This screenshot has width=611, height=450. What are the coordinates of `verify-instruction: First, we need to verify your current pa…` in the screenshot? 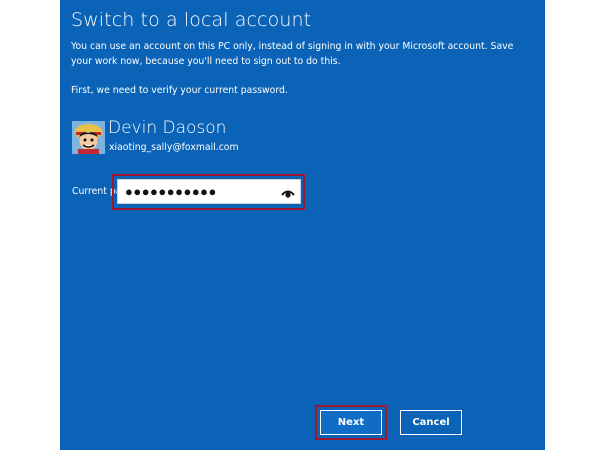 It's located at (179, 90).